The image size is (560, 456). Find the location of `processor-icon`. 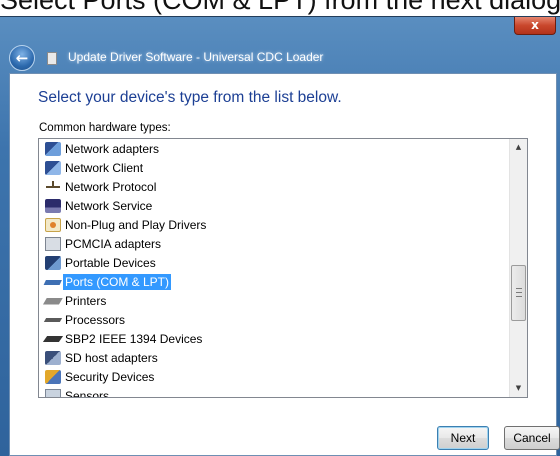

processor-icon is located at coordinates (53, 319).